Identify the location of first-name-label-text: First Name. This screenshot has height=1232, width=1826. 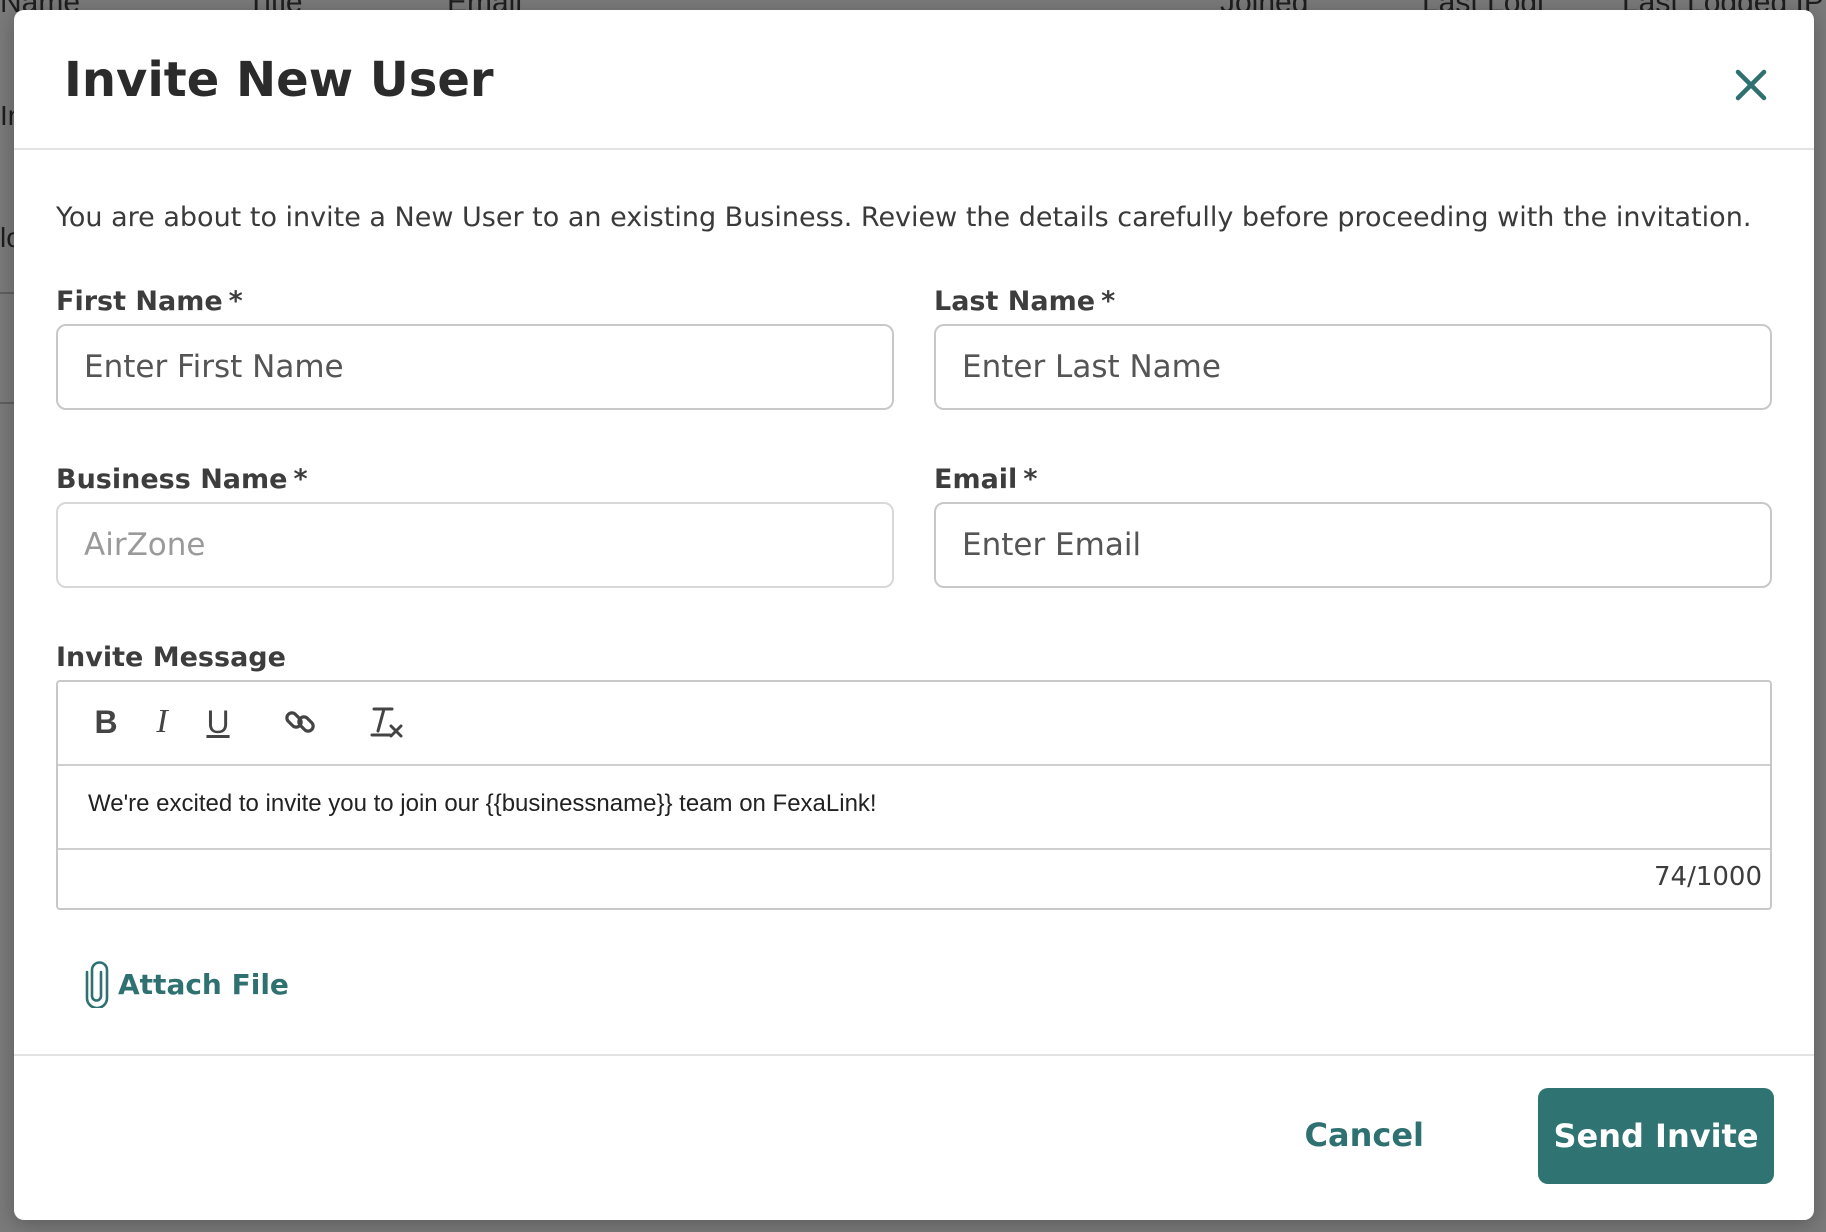
(139, 301).